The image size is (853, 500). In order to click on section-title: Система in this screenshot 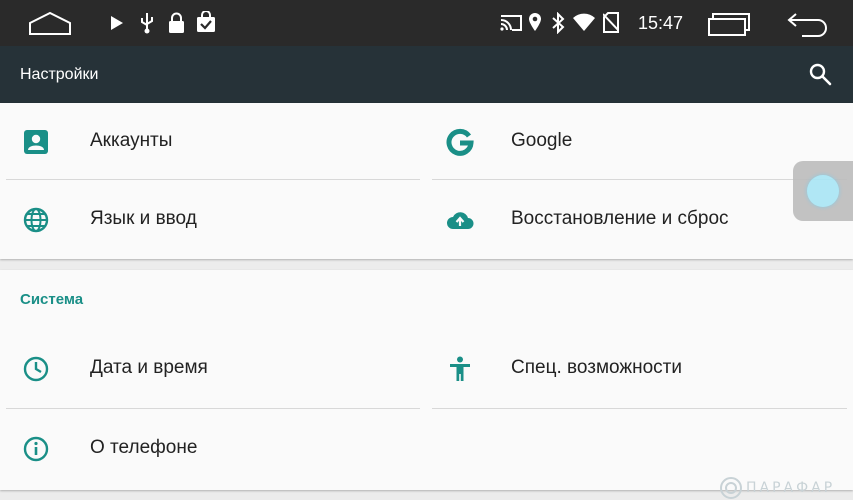, I will do `click(52, 299)`.